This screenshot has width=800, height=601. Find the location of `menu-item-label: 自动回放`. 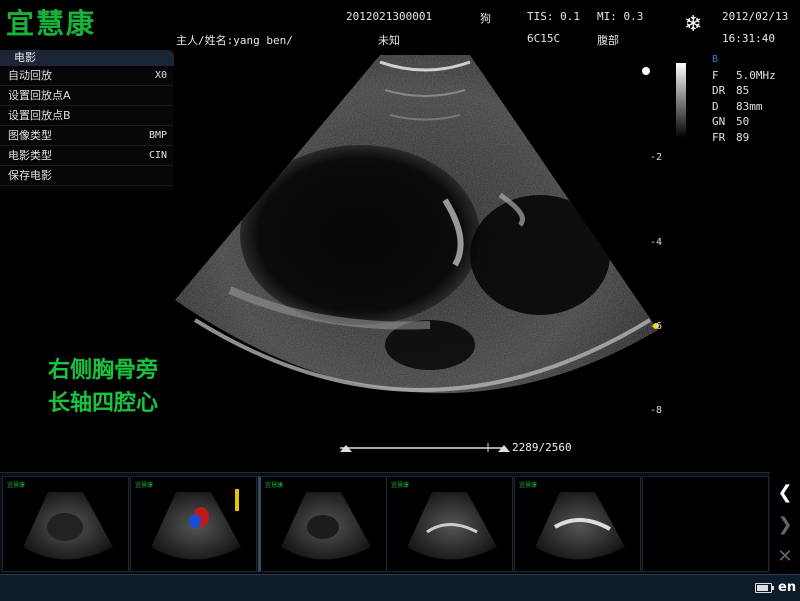

menu-item-label: 自动回放 is located at coordinates (30, 75).